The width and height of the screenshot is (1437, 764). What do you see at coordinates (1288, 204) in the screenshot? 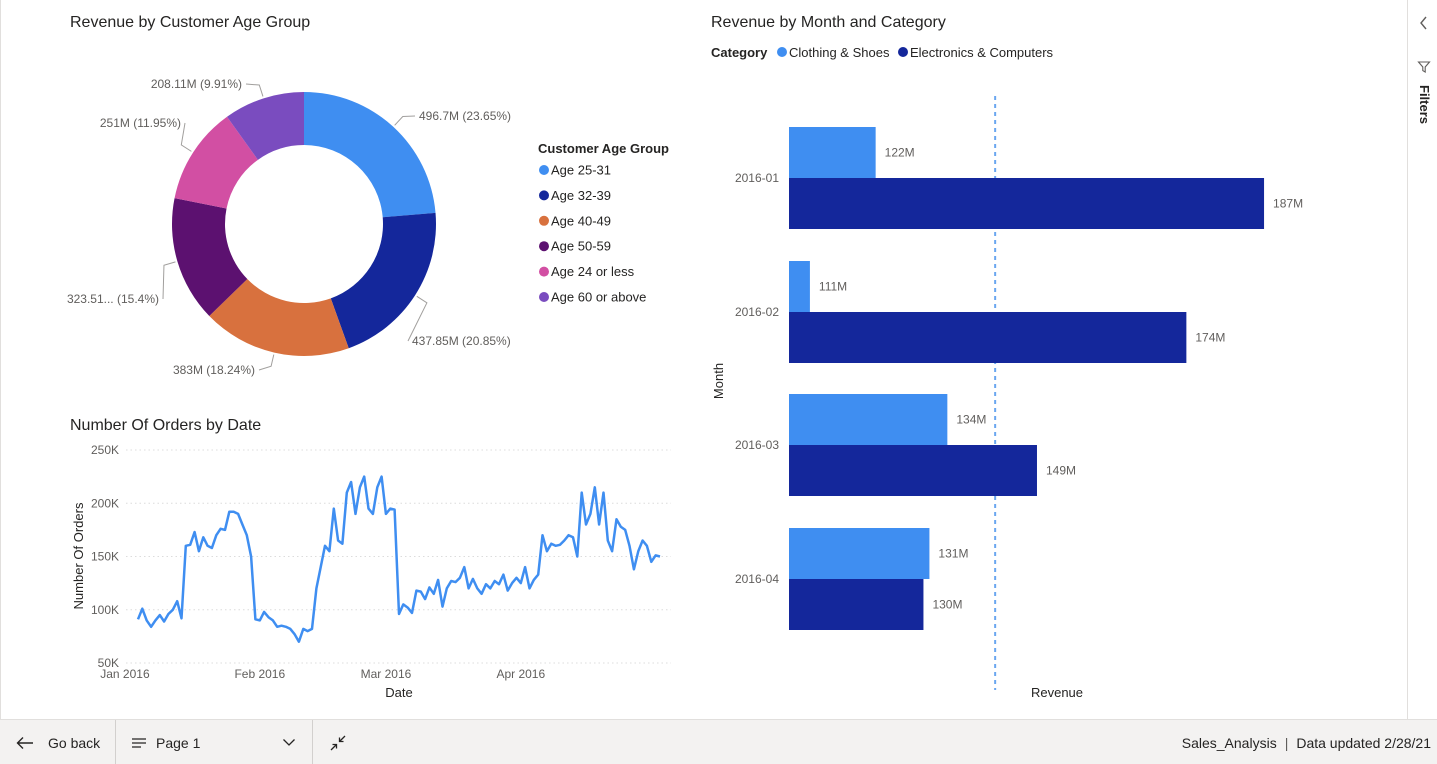
I see `bar-data-label: 187M` at bounding box center [1288, 204].